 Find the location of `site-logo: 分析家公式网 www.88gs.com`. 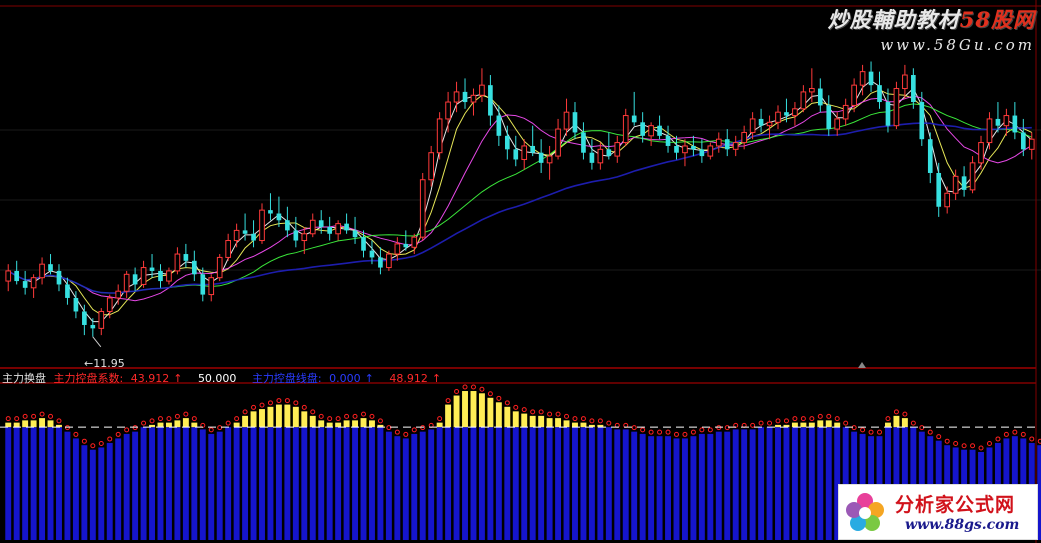

site-logo: 分析家公式网 www.88gs.com is located at coordinates (938, 512).